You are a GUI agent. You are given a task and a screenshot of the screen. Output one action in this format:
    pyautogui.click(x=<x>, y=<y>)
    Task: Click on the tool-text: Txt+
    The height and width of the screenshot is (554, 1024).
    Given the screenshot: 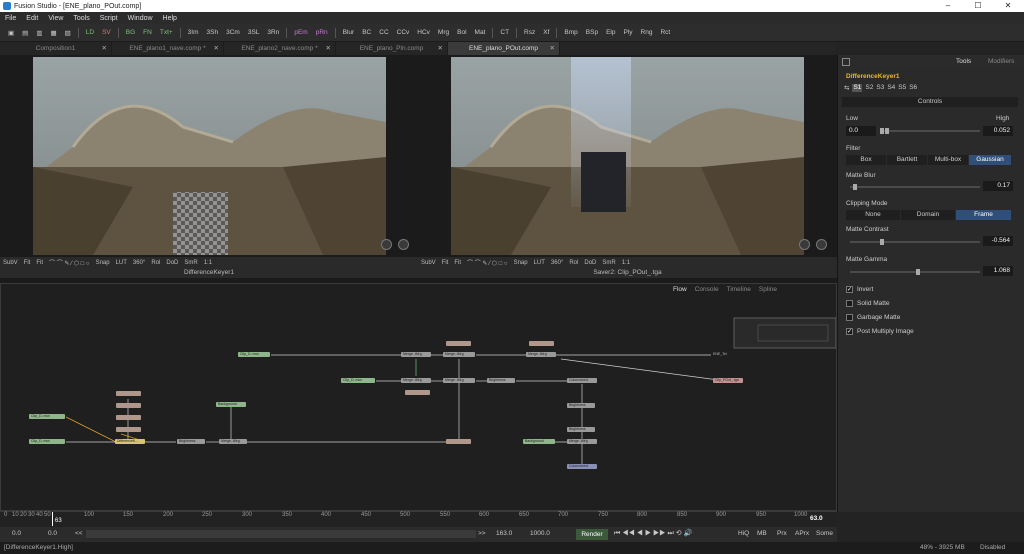 What is the action you would take?
    pyautogui.click(x=166, y=32)
    